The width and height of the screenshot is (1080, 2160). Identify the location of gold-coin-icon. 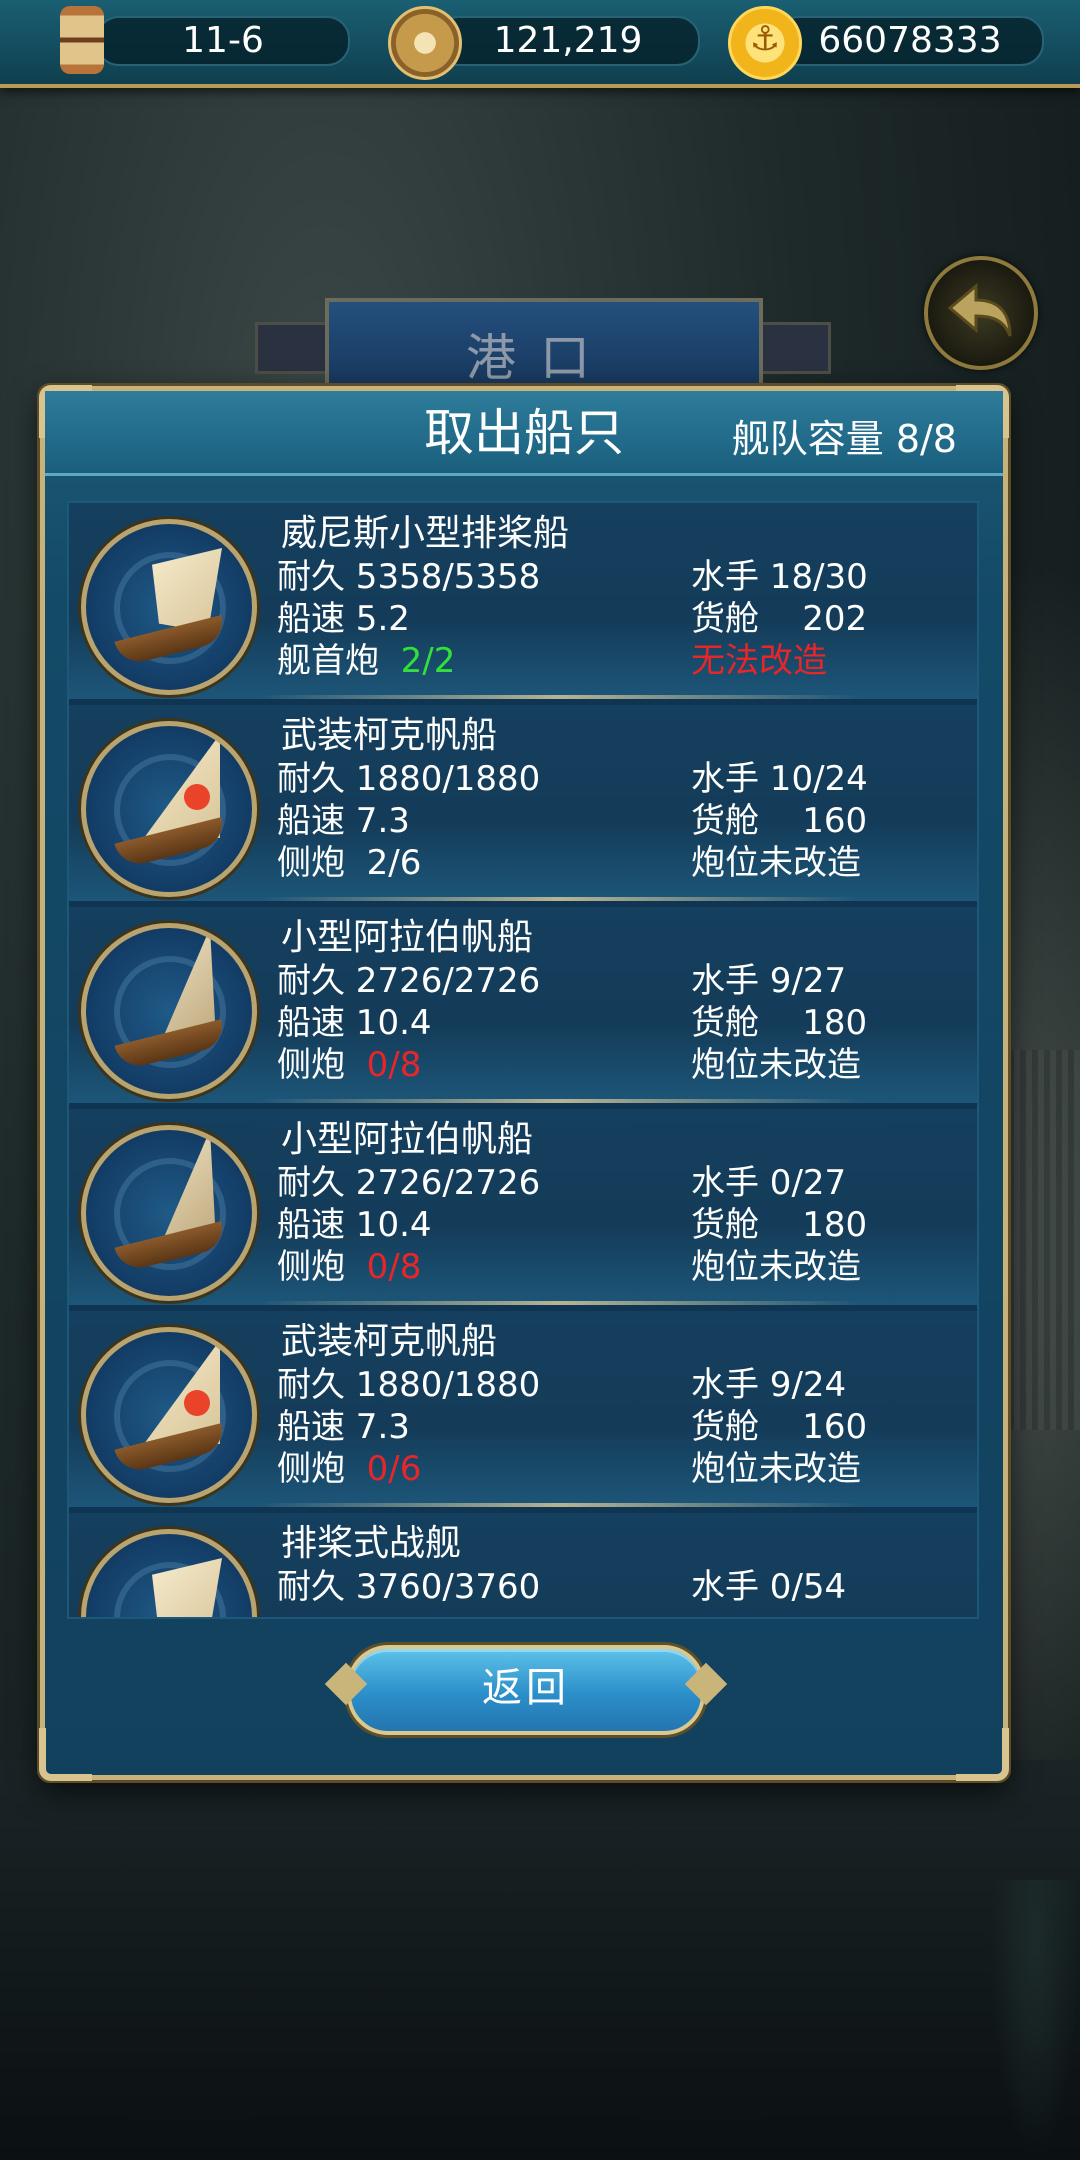
(765, 43).